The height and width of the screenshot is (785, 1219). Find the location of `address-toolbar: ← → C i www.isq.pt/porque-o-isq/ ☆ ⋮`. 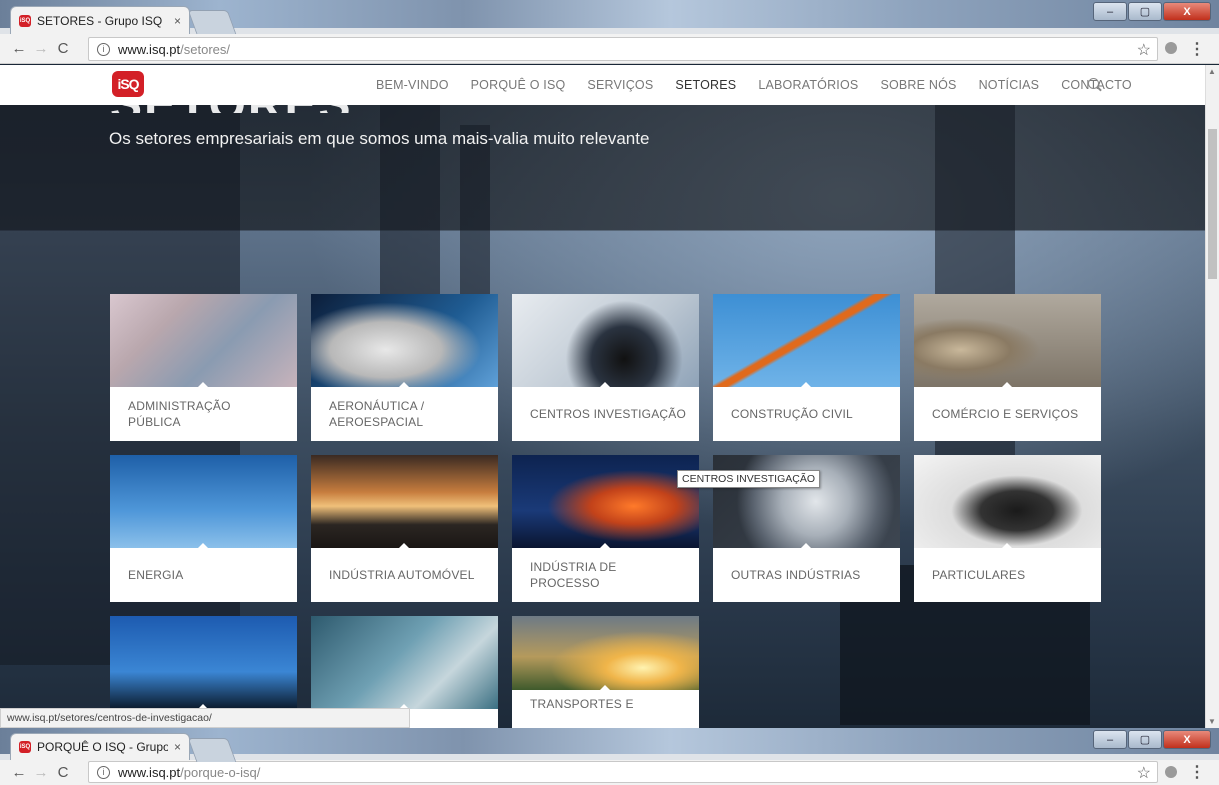

address-toolbar: ← → C i www.isq.pt/porque-o-isq/ ☆ ⋮ is located at coordinates (609, 772).